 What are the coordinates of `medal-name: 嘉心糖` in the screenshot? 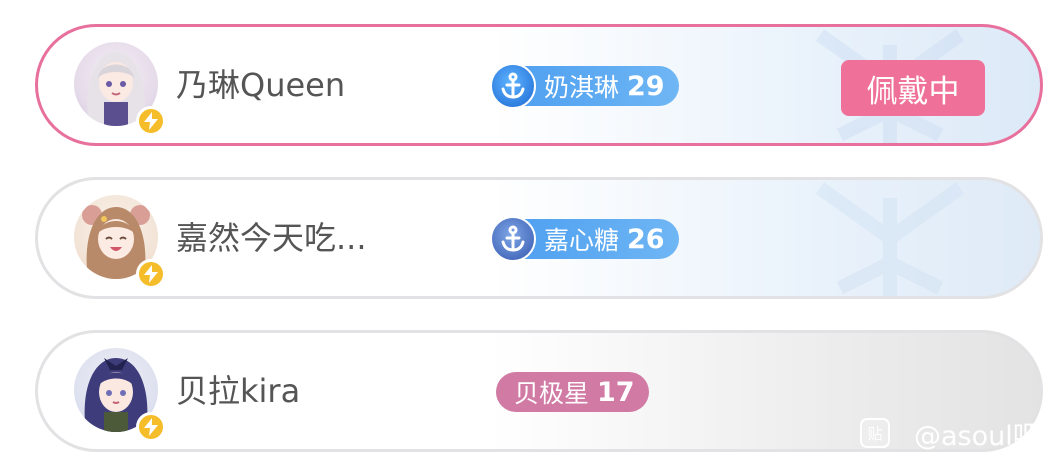 It's located at (582, 240).